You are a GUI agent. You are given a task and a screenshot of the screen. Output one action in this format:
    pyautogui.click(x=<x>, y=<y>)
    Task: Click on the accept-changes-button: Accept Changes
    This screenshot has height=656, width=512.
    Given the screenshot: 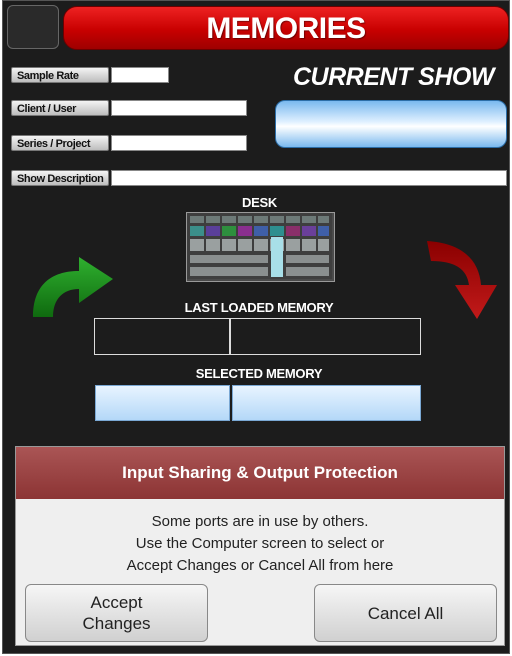 What is the action you would take?
    pyautogui.click(x=116, y=613)
    